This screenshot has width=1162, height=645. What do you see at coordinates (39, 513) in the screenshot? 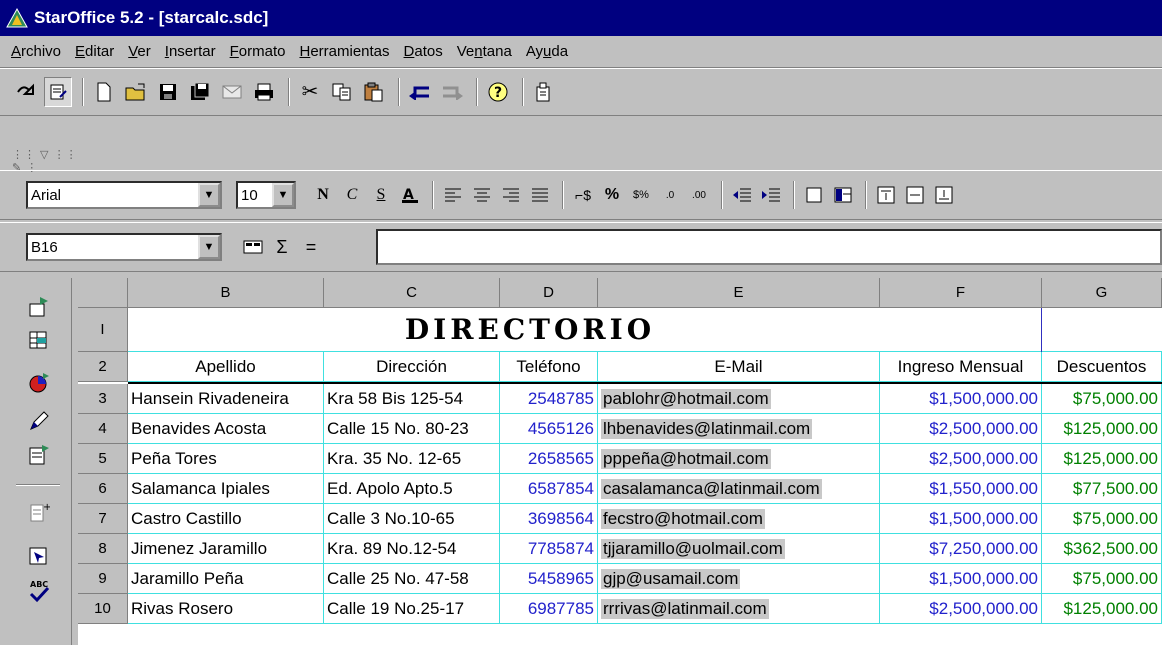
I see `show-form-functions-icon: +` at bounding box center [39, 513].